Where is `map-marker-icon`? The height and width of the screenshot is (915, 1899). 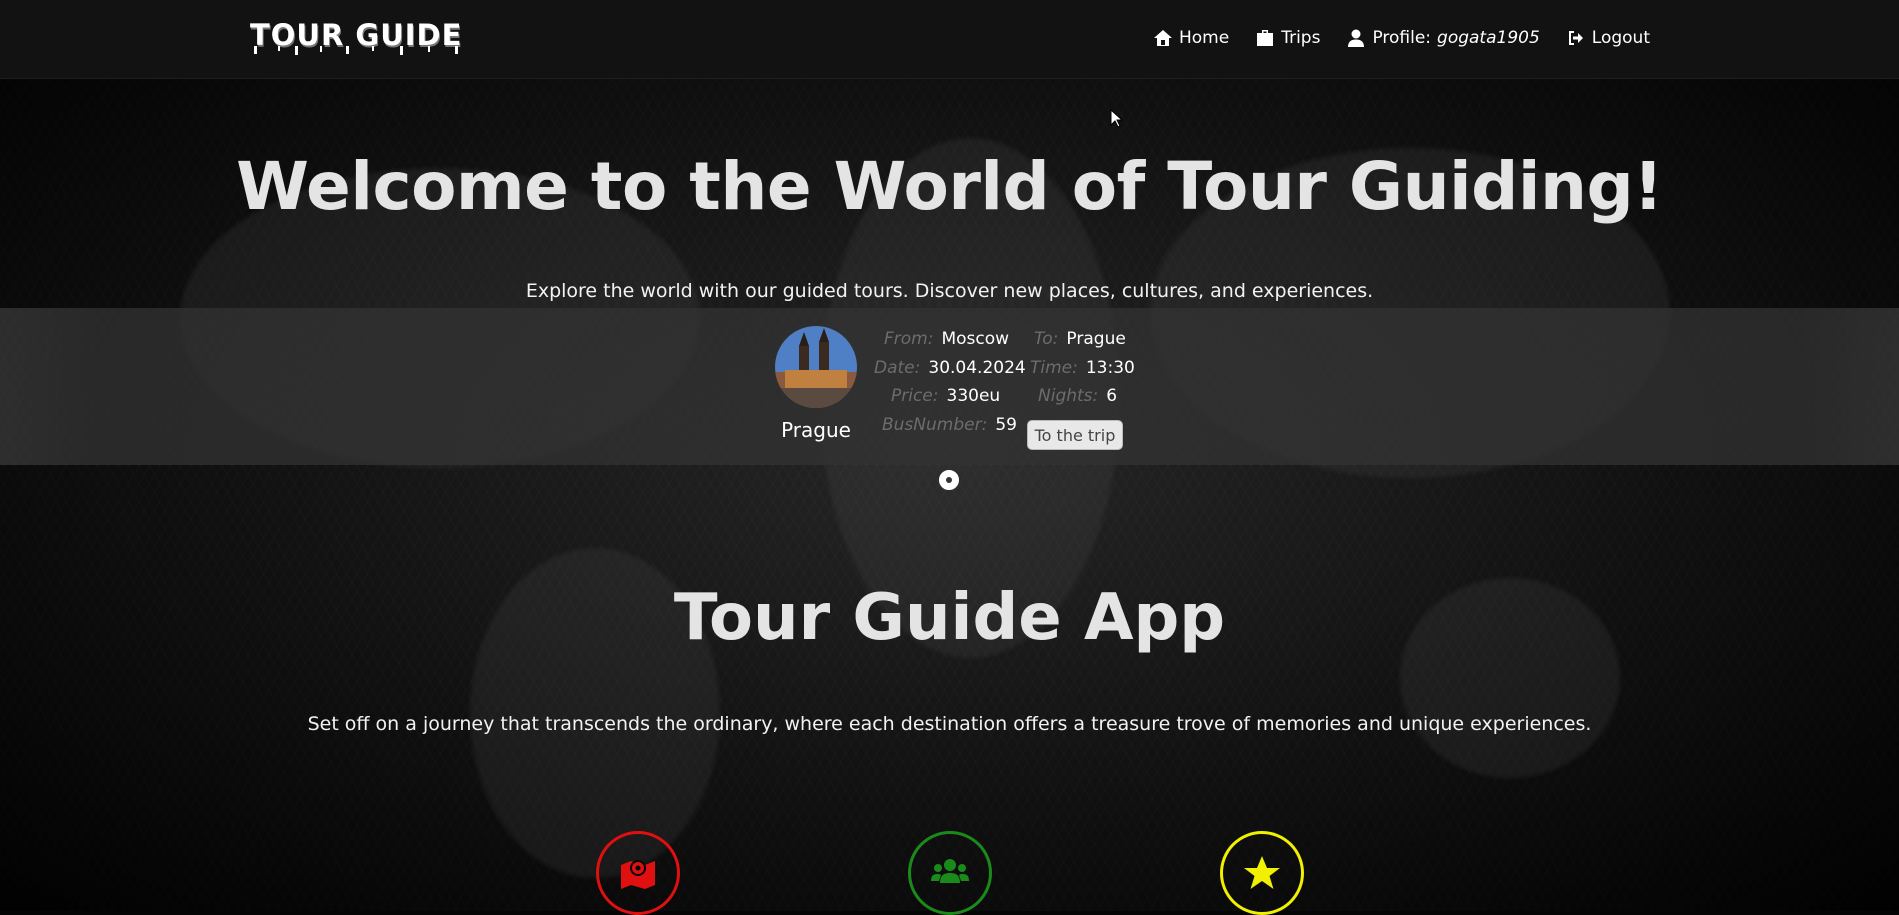
map-marker-icon is located at coordinates (638, 874).